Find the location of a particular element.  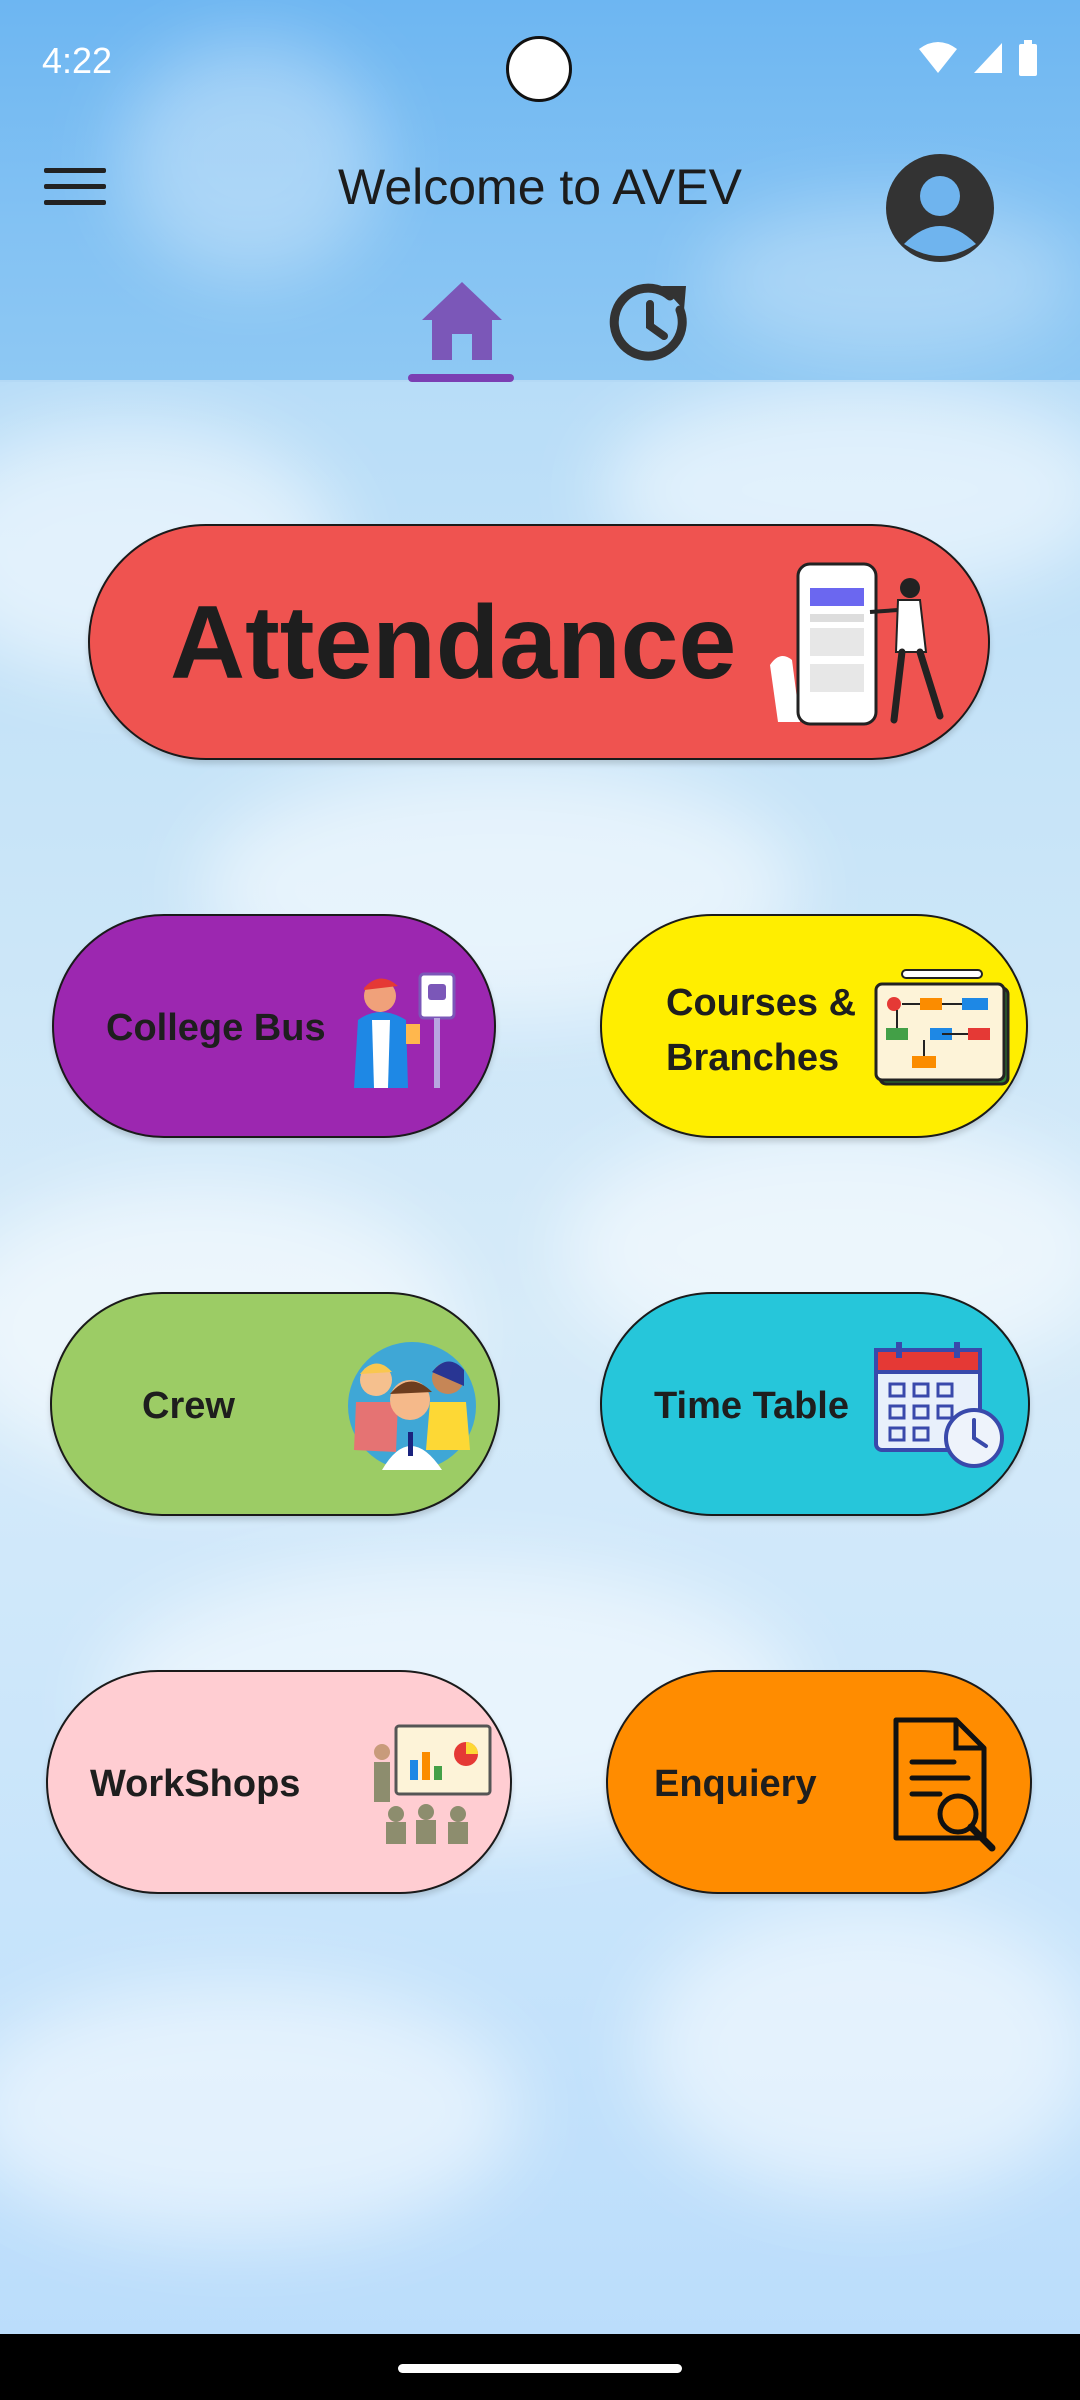

courses-branches-card: Courses & Branches is located at coordinates (814, 1026).